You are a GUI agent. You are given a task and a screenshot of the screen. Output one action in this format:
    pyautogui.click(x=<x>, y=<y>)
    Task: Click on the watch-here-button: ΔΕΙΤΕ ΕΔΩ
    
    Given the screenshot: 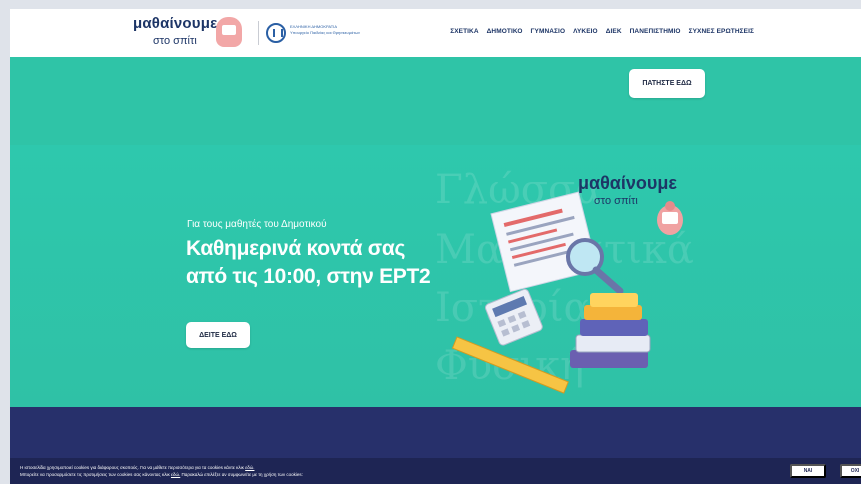 What is the action you would take?
    pyautogui.click(x=218, y=335)
    